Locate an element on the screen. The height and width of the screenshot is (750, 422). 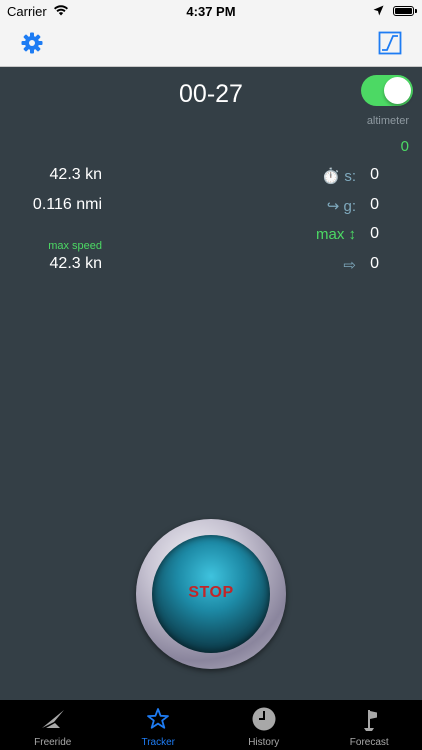
gear-icon is located at coordinates (32, 43).